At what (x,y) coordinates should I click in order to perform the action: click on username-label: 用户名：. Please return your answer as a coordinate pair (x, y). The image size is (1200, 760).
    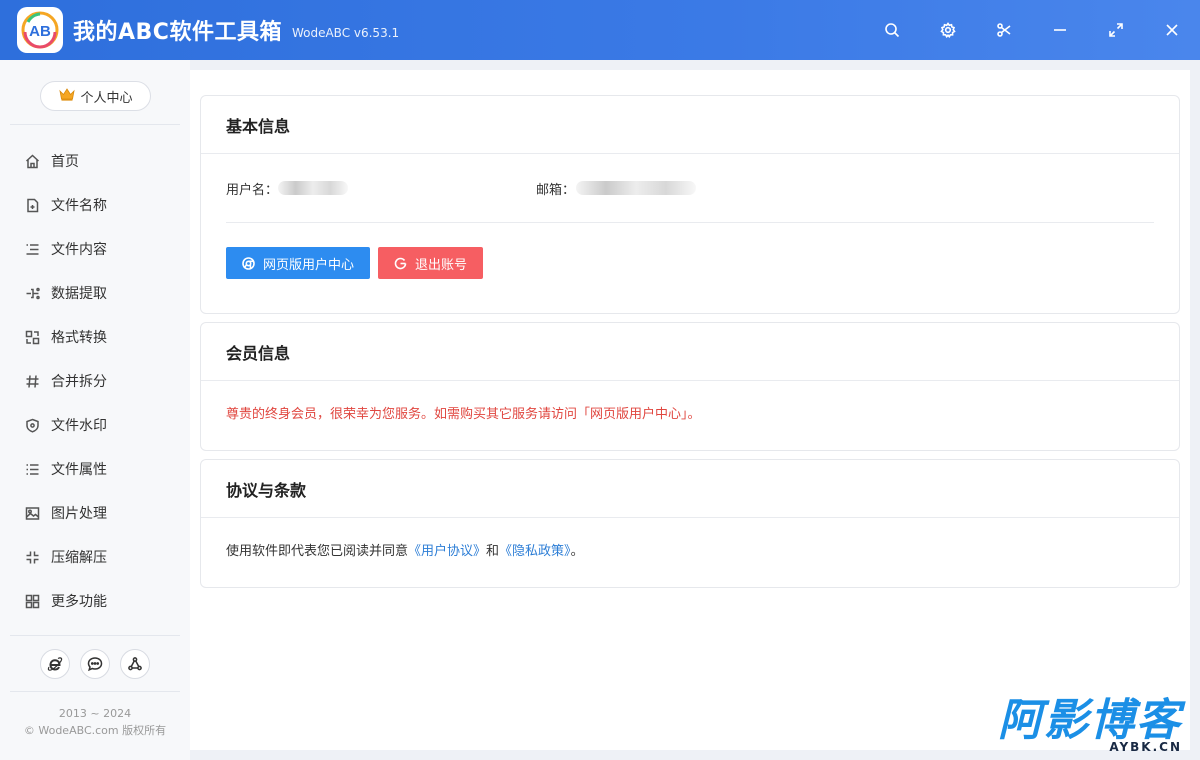
    Looking at the image, I should click on (252, 190).